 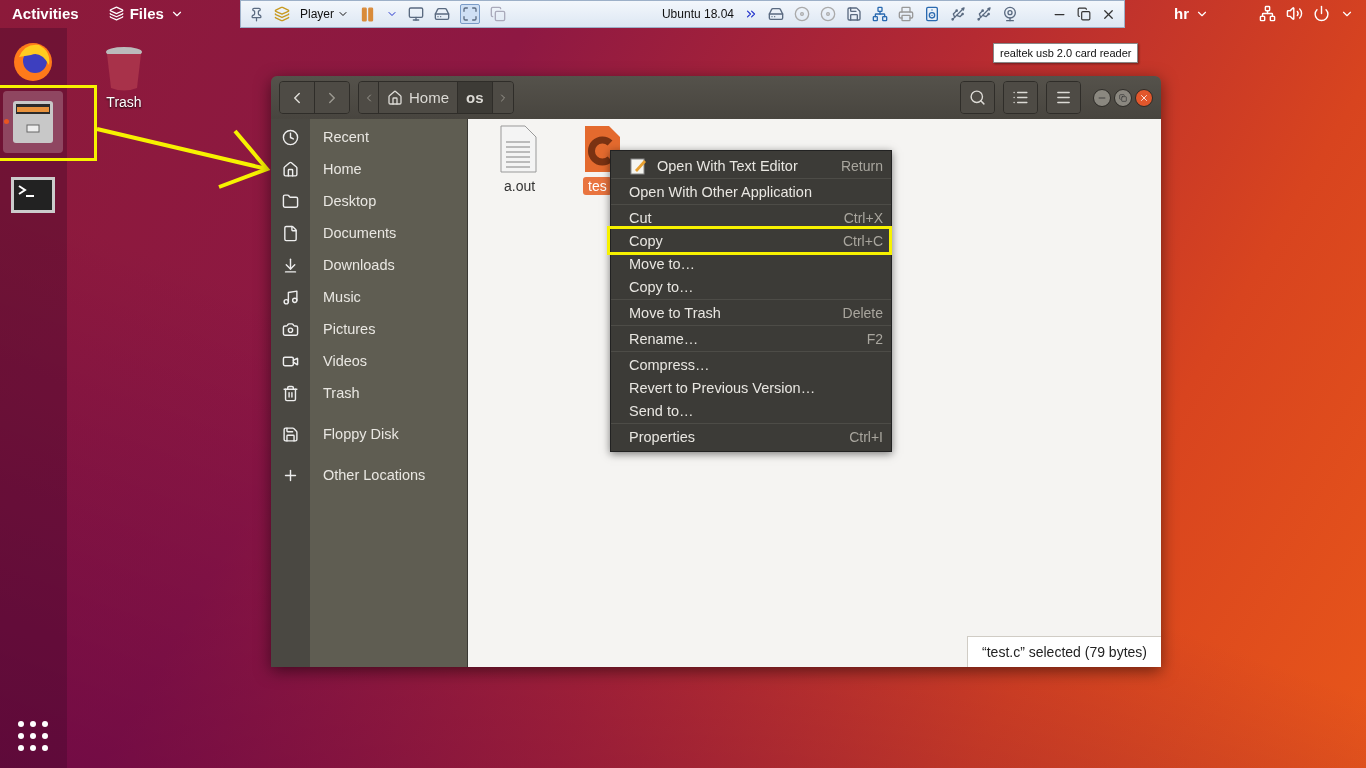 What do you see at coordinates (369, 265) in the screenshot?
I see `sidebar-item: Downloads` at bounding box center [369, 265].